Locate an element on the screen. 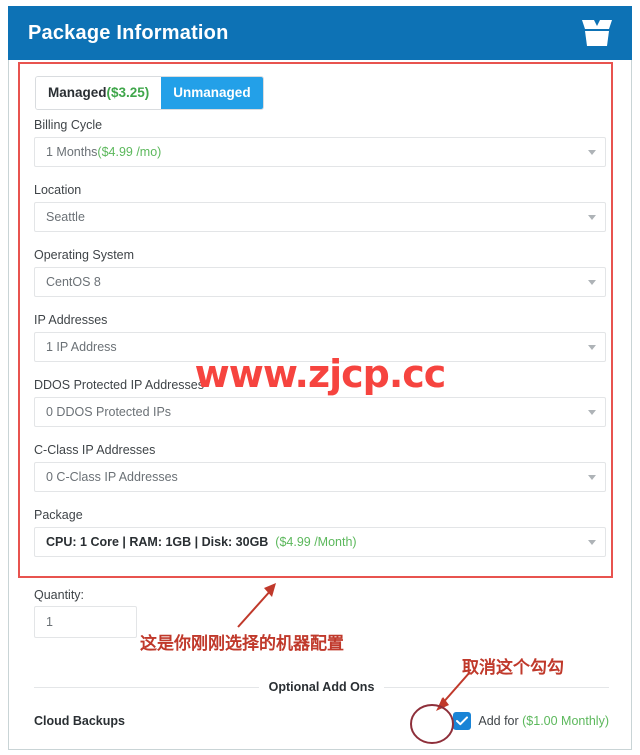 This screenshot has height=755, width=640. tab-unmanaged: Unmanaged is located at coordinates (212, 93).